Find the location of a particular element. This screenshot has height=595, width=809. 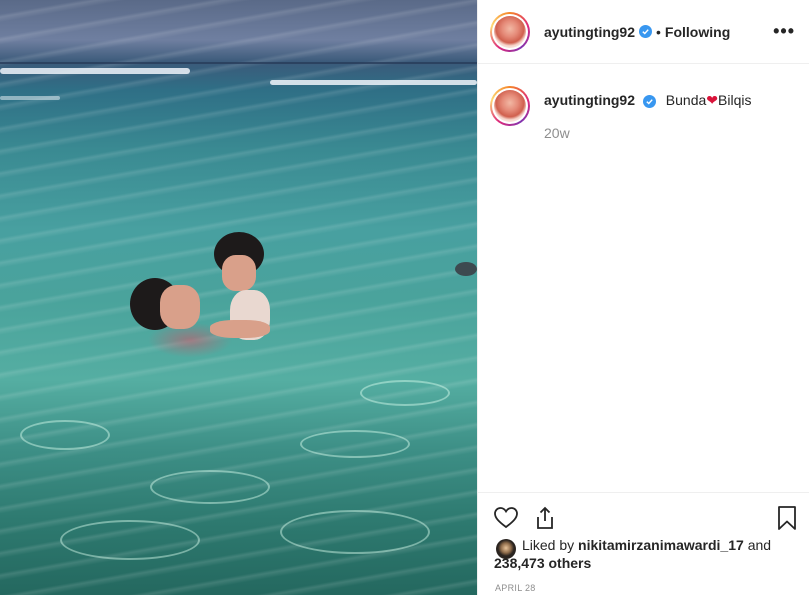

caption-avatar is located at coordinates (510, 106).